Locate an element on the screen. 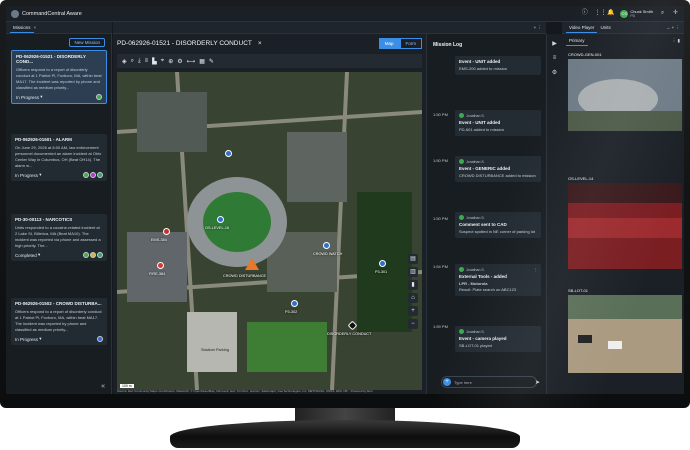 Image resolution: width=690 pixels, height=450 pixels. camera-feed: CROWD-GEN-001 is located at coordinates (625, 91).